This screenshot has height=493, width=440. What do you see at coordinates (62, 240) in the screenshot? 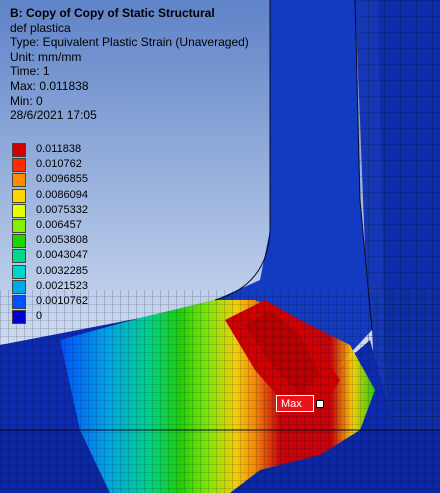
I see `legend-value: 0.0053808` at bounding box center [62, 240].